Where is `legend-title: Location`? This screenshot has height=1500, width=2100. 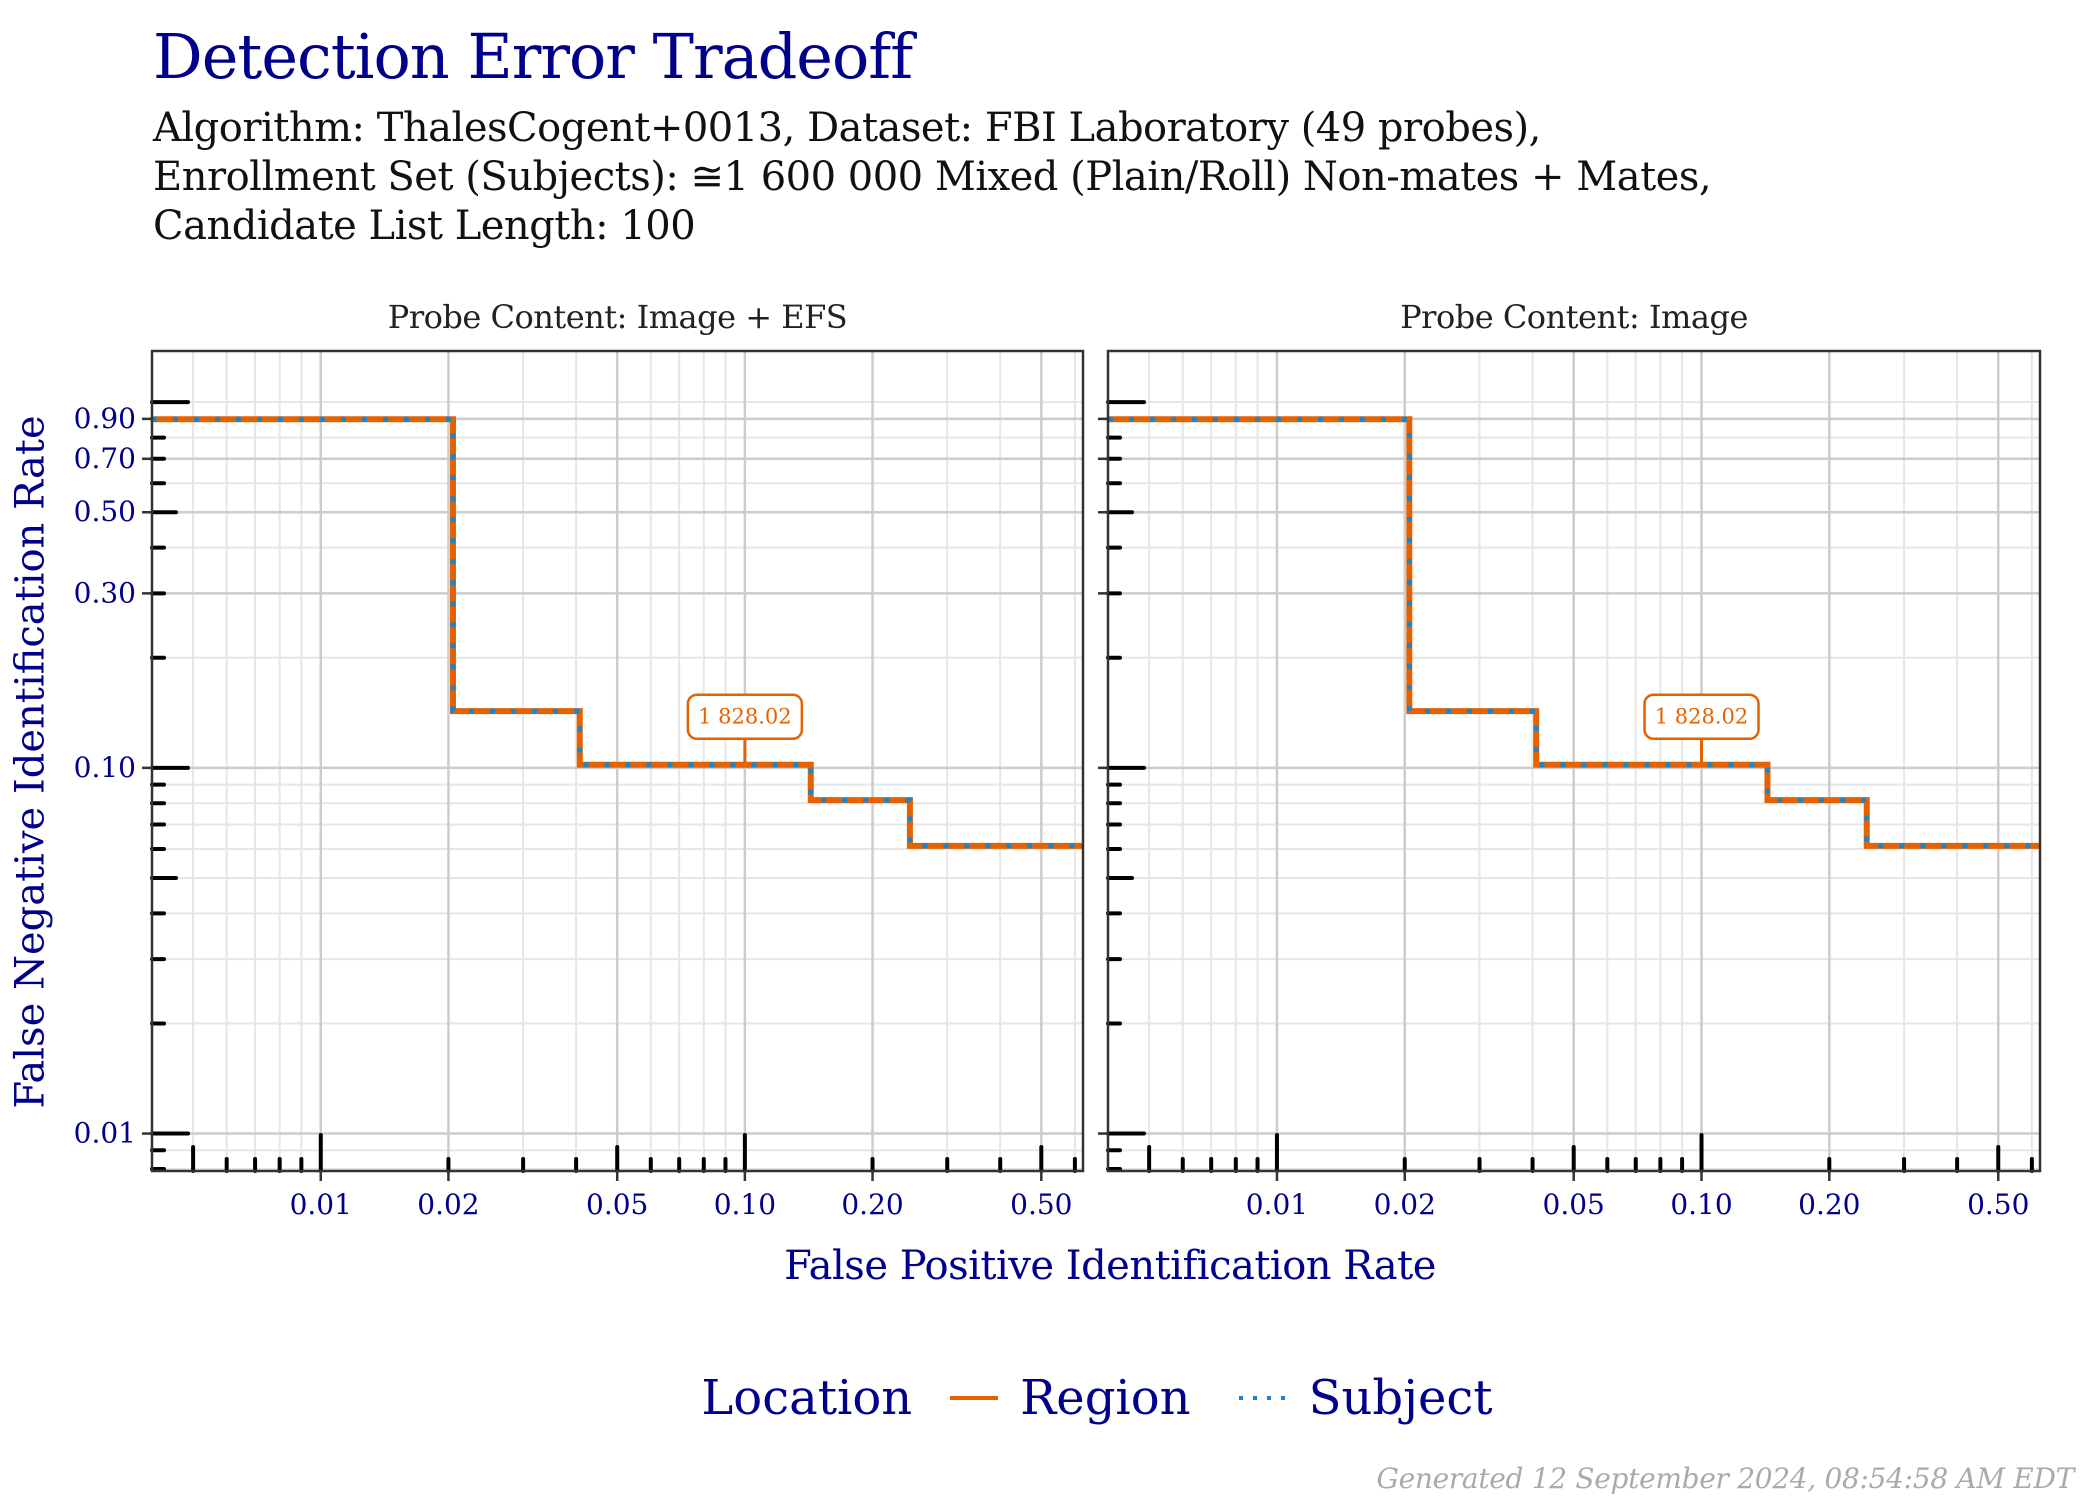 legend-title: Location is located at coordinates (807, 1398).